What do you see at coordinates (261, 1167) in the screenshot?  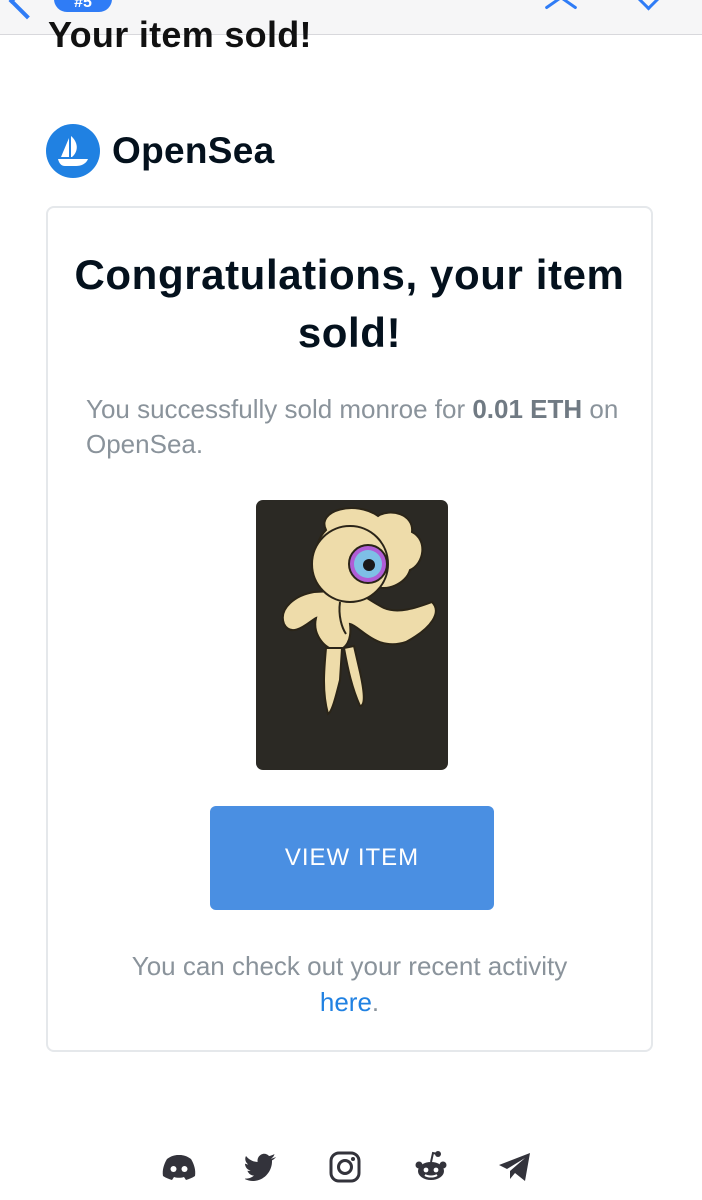 I see `twitter-icon` at bounding box center [261, 1167].